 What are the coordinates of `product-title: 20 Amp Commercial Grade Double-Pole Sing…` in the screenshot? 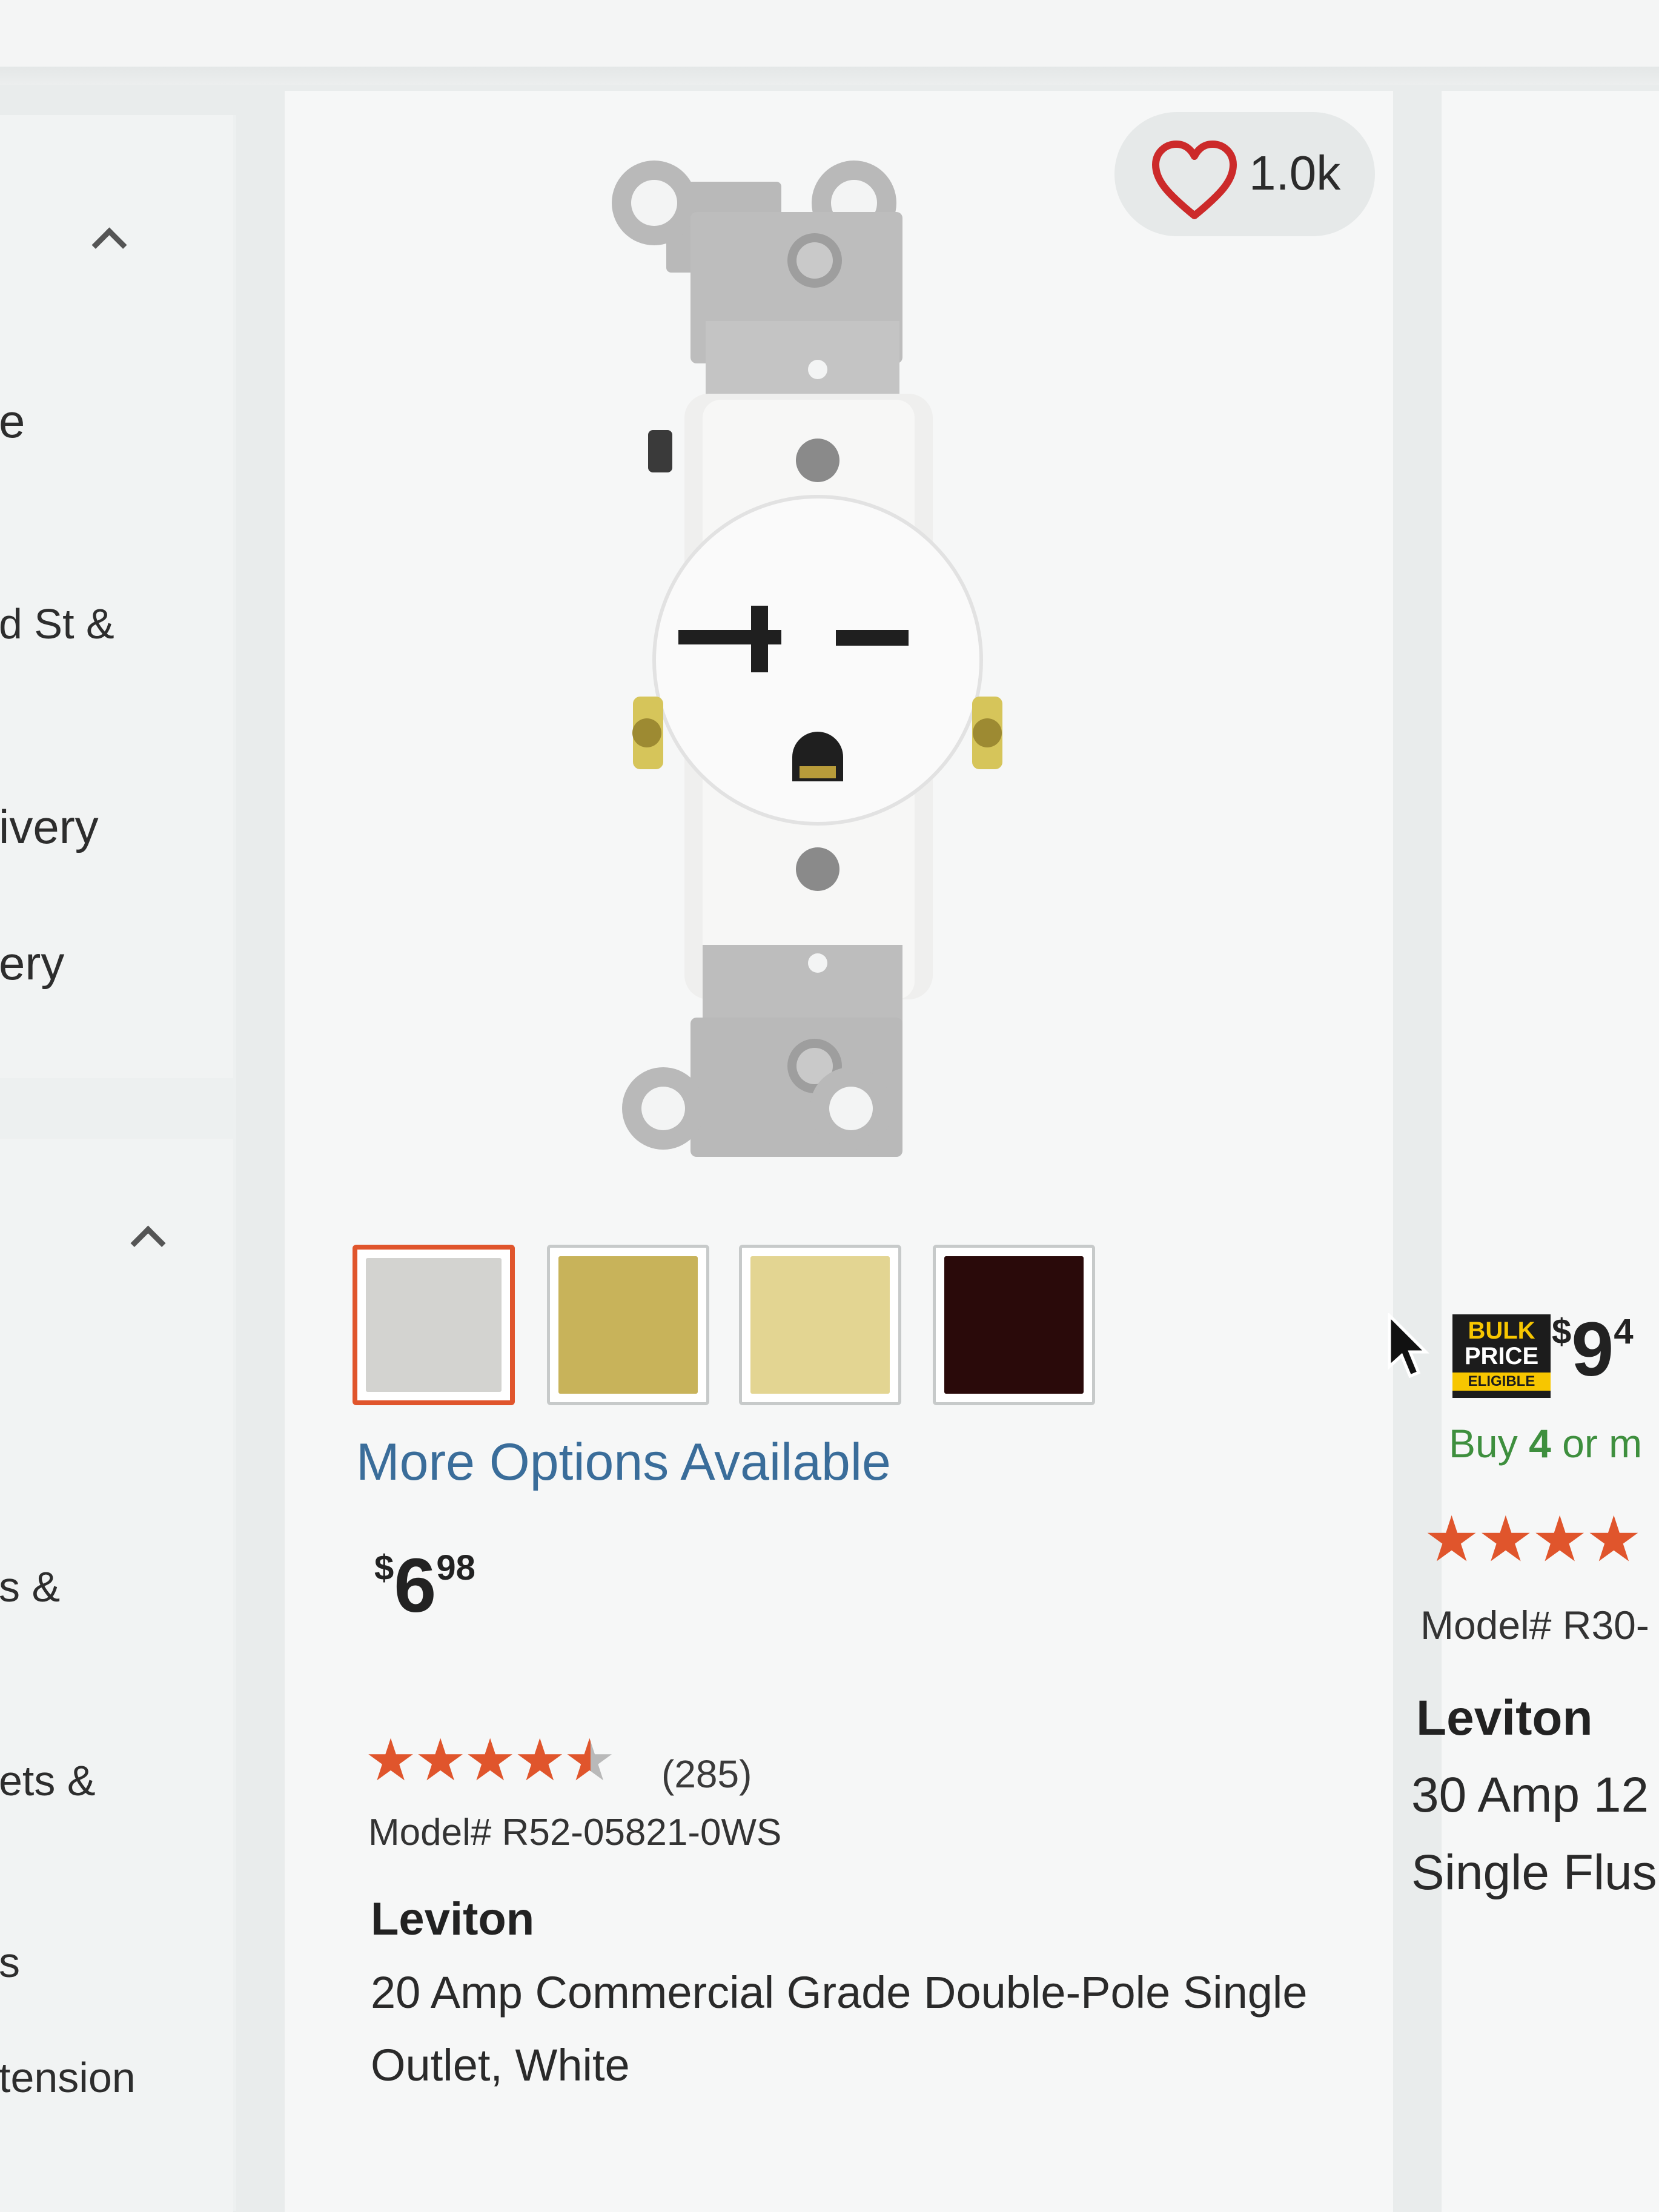 It's located at (844, 2029).